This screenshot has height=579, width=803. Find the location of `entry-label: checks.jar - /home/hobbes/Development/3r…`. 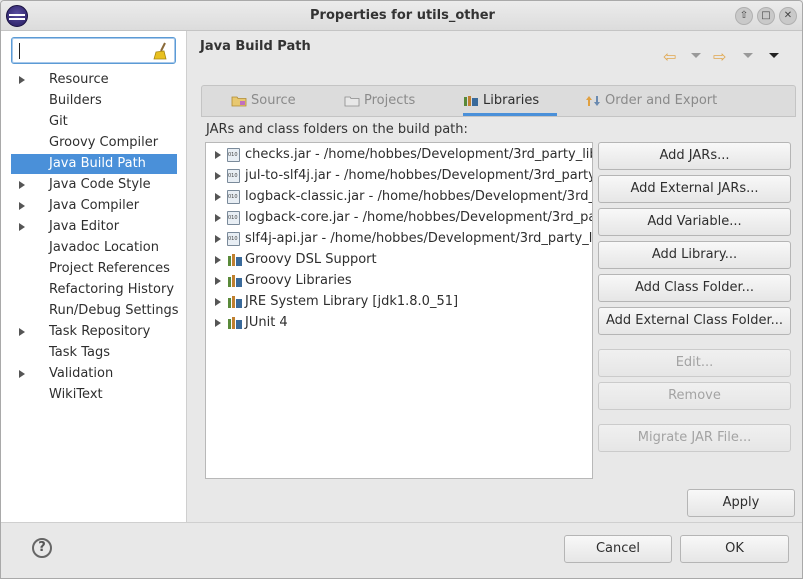

entry-label: checks.jar - /home/hobbes/Development/3r… is located at coordinates (419, 154).